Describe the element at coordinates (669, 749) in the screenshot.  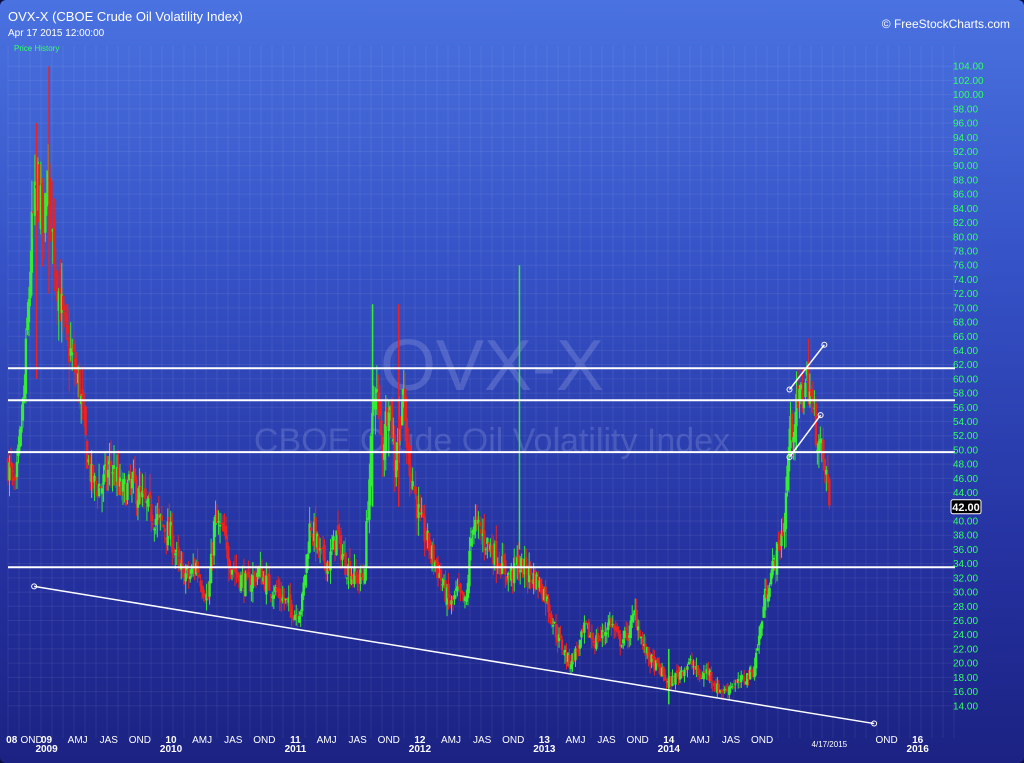
I see `x-tick-label: 2014` at that location.